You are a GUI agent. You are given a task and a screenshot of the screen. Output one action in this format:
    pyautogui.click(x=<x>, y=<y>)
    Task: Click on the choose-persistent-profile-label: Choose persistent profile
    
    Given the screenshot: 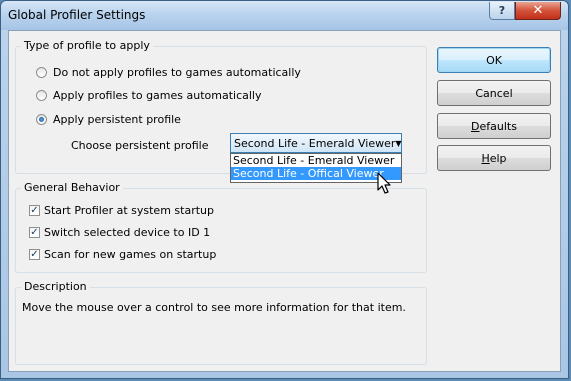 What is the action you would take?
    pyautogui.click(x=140, y=145)
    